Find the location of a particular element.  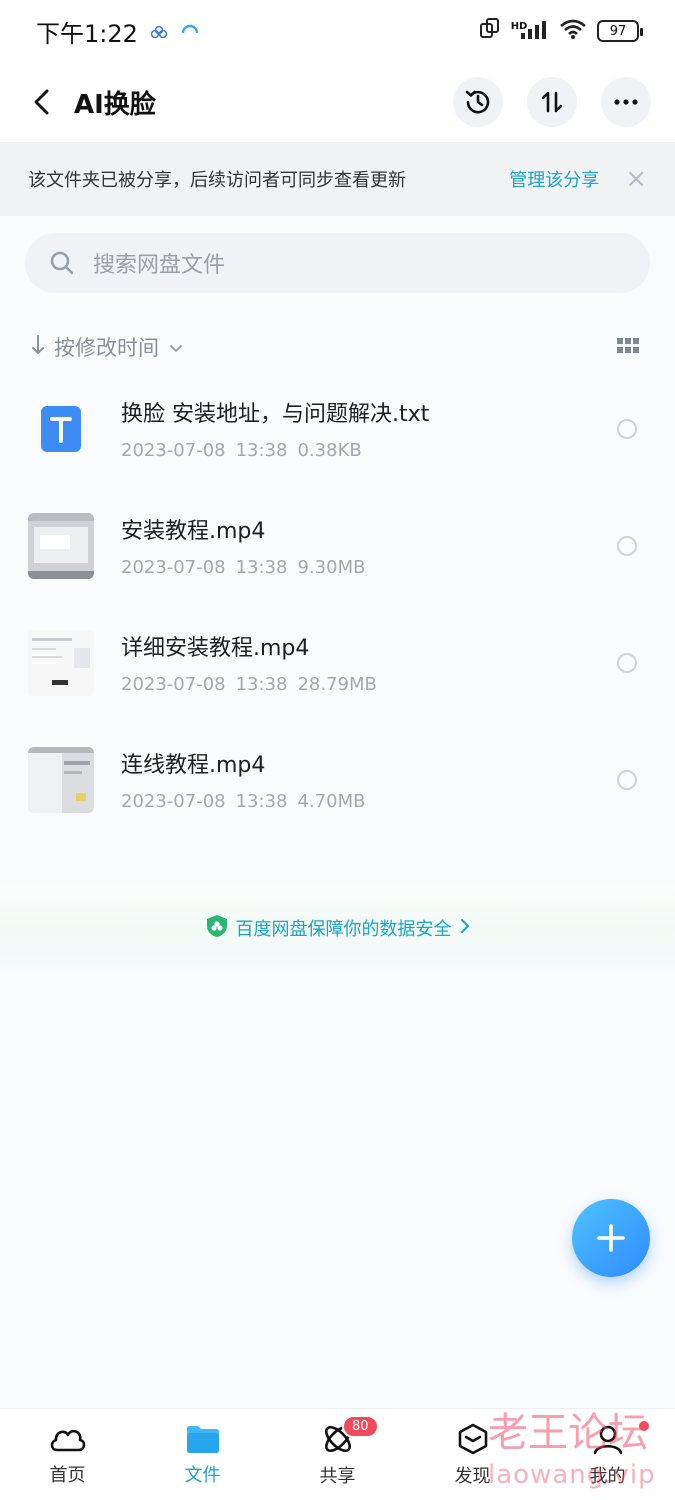

file-name: 换脸 安装地址，与问题解决.txt is located at coordinates (275, 414).